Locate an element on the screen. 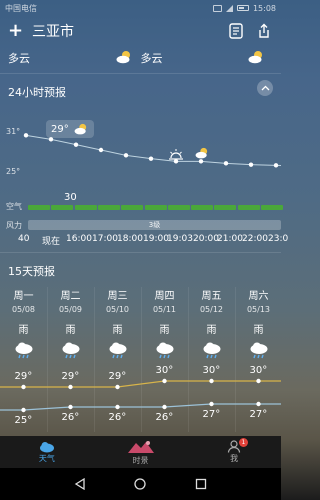 The width and height of the screenshot is (320, 500). high-temp-line is located at coordinates (140, 384).